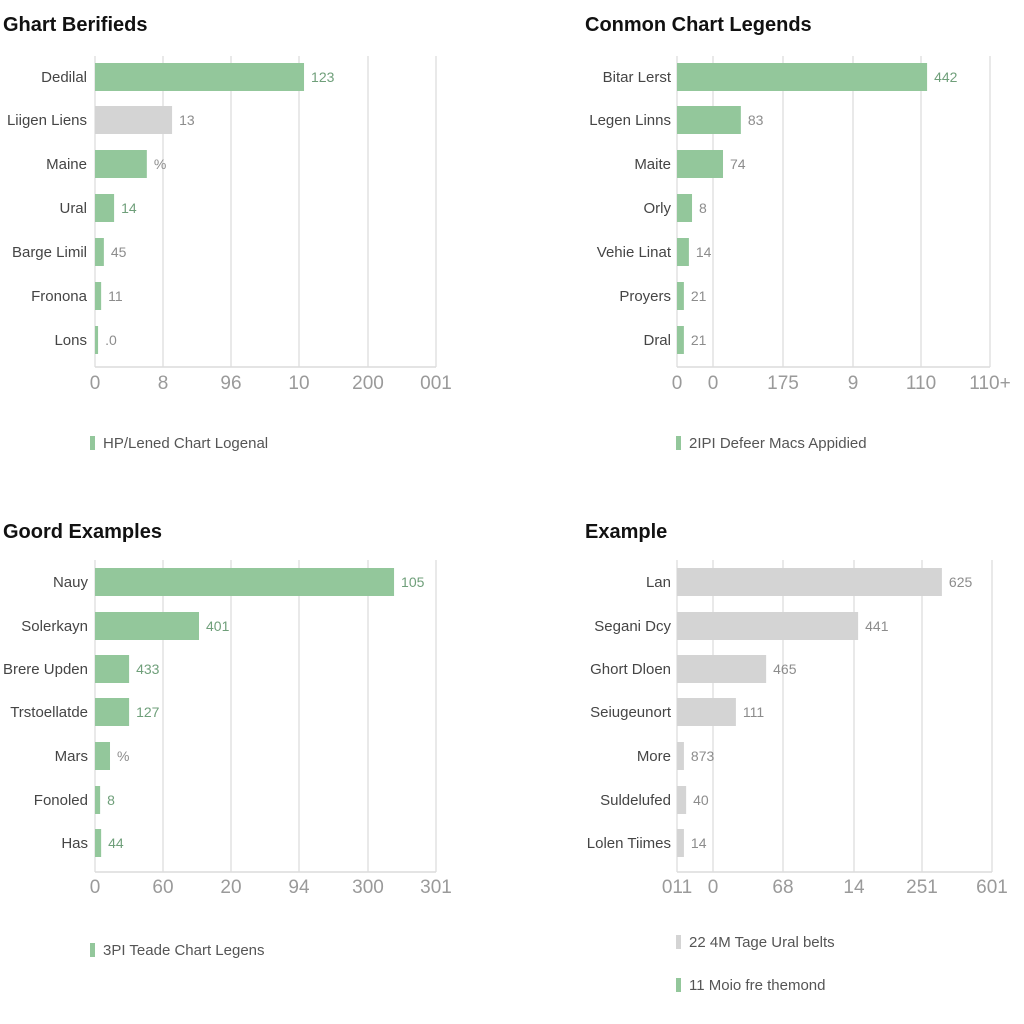  Describe the element at coordinates (921, 383) in the screenshot. I see `x-tick-label: 110` at that location.